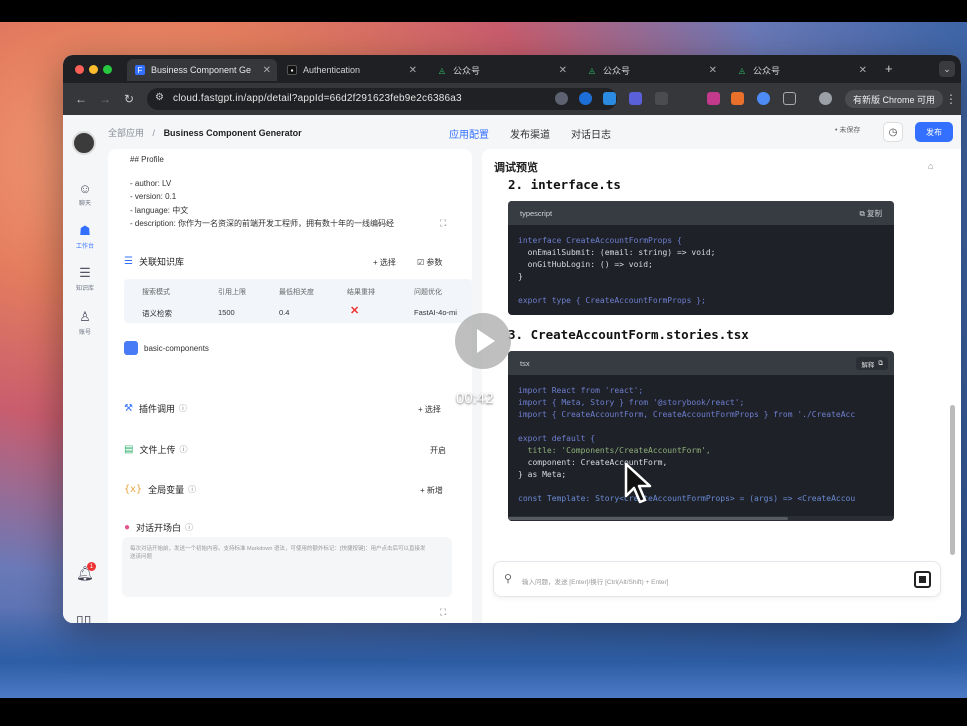 Image resolution: width=967 pixels, height=726 pixels. Describe the element at coordinates (85, 272) in the screenshot. I see `database-icon: ☰` at that location.